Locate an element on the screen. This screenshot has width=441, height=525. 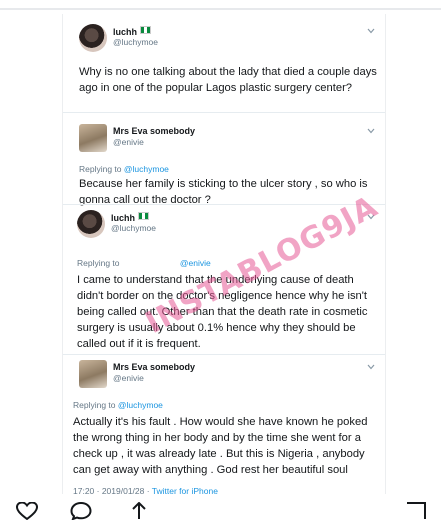
comment-icon is located at coordinates (81, 513).